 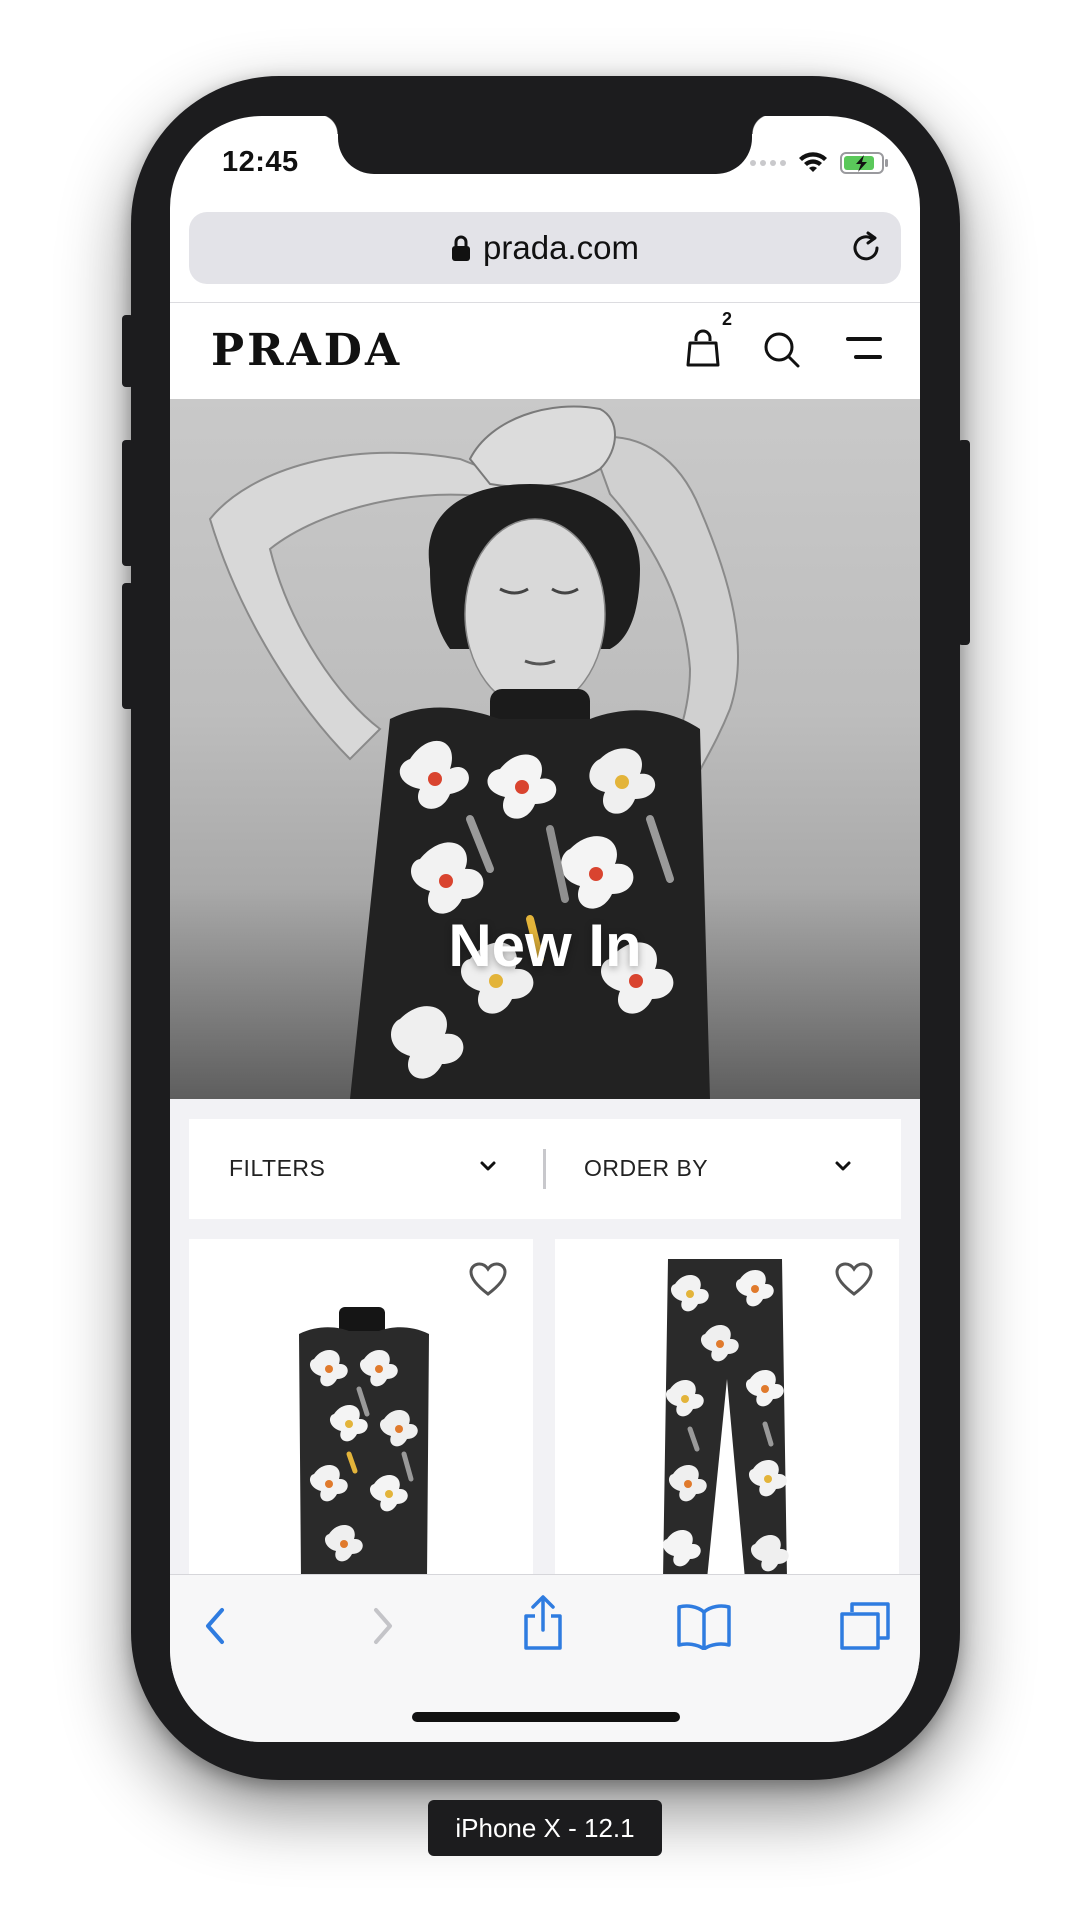 I want to click on filter-bar: FILTERS ORDER BY, so click(x=545, y=1169).